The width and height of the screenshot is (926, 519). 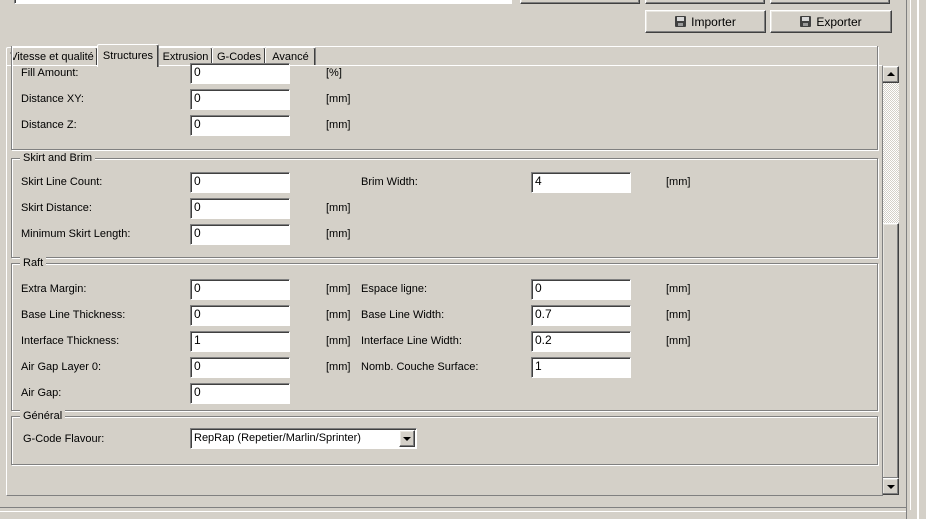 What do you see at coordinates (389, 182) in the screenshot?
I see `brim-width-label: Brim Width:` at bounding box center [389, 182].